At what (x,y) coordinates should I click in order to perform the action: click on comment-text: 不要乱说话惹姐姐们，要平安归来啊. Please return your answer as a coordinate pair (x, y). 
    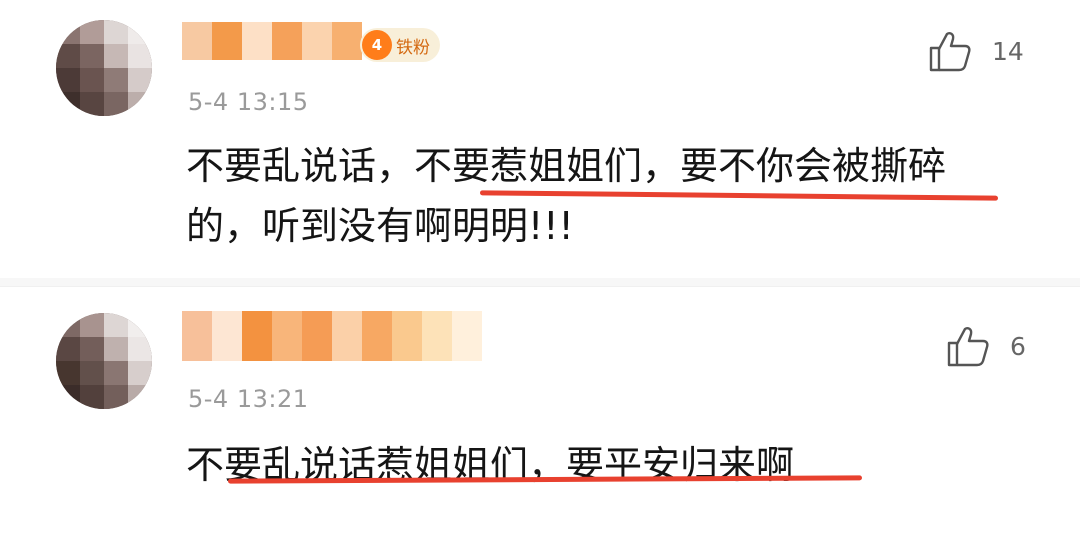
    Looking at the image, I should click on (606, 465).